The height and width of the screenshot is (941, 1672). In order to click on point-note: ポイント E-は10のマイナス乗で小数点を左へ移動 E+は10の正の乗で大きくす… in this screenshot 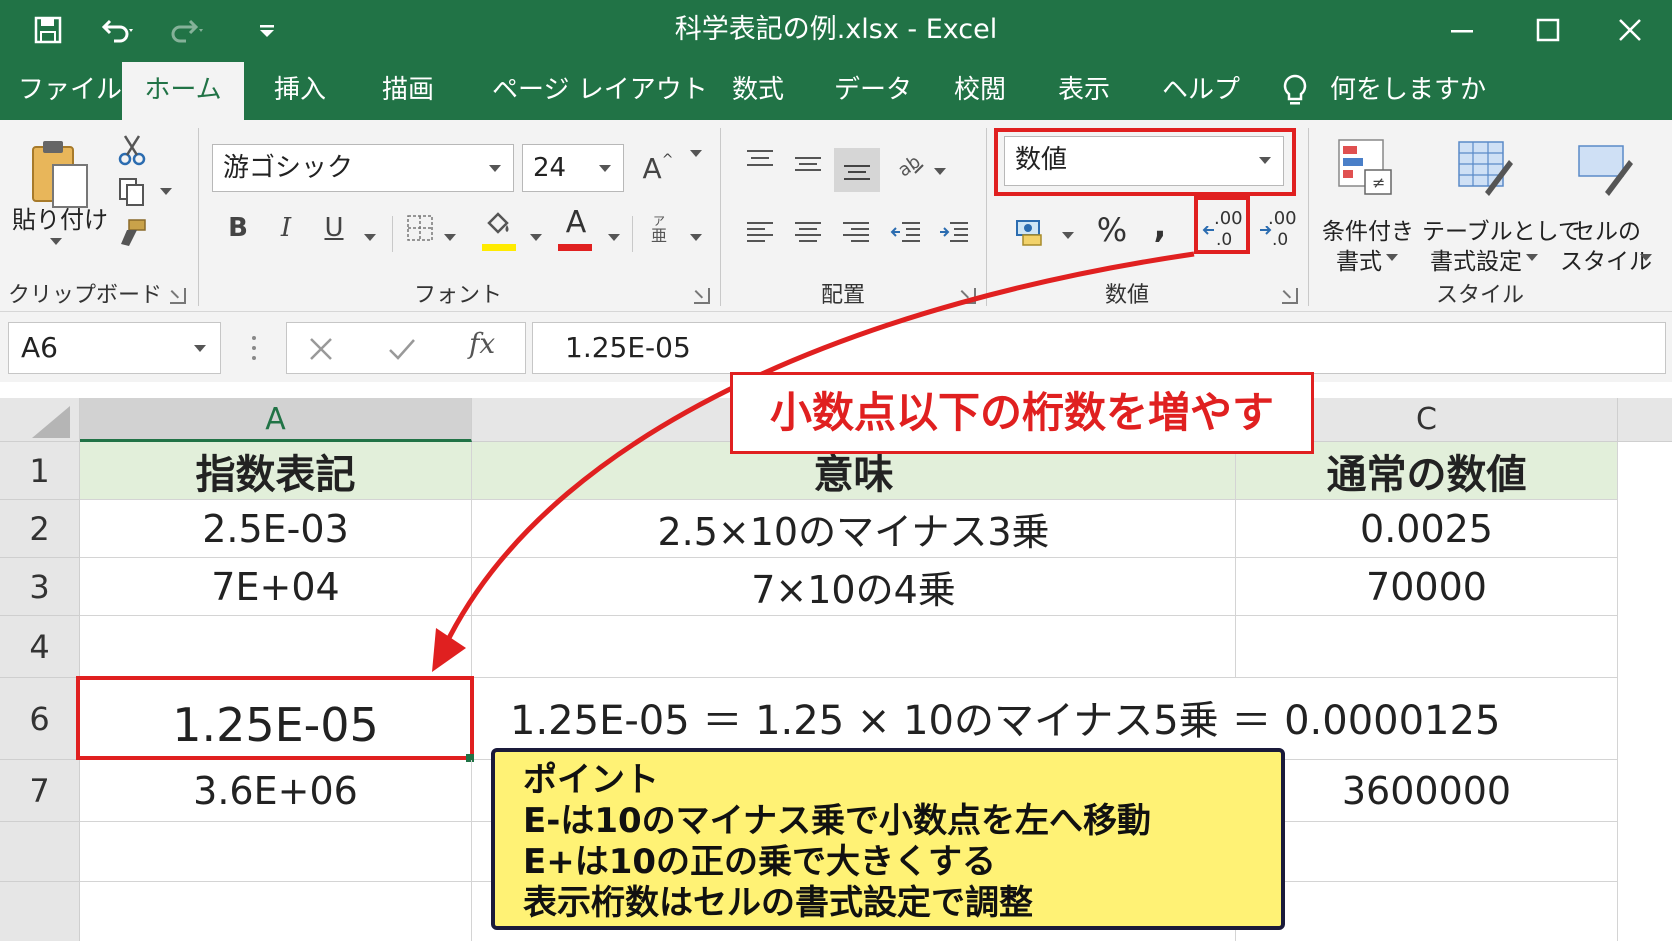, I will do `click(888, 839)`.